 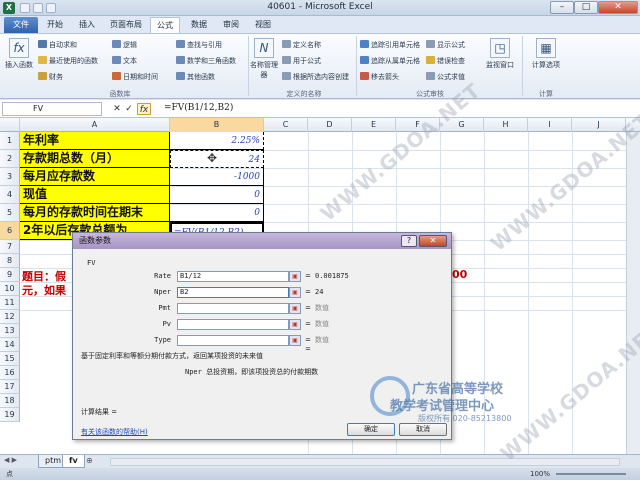 What do you see at coordinates (409, 241) in the screenshot?
I see `dialog-help-button: ?` at bounding box center [409, 241].